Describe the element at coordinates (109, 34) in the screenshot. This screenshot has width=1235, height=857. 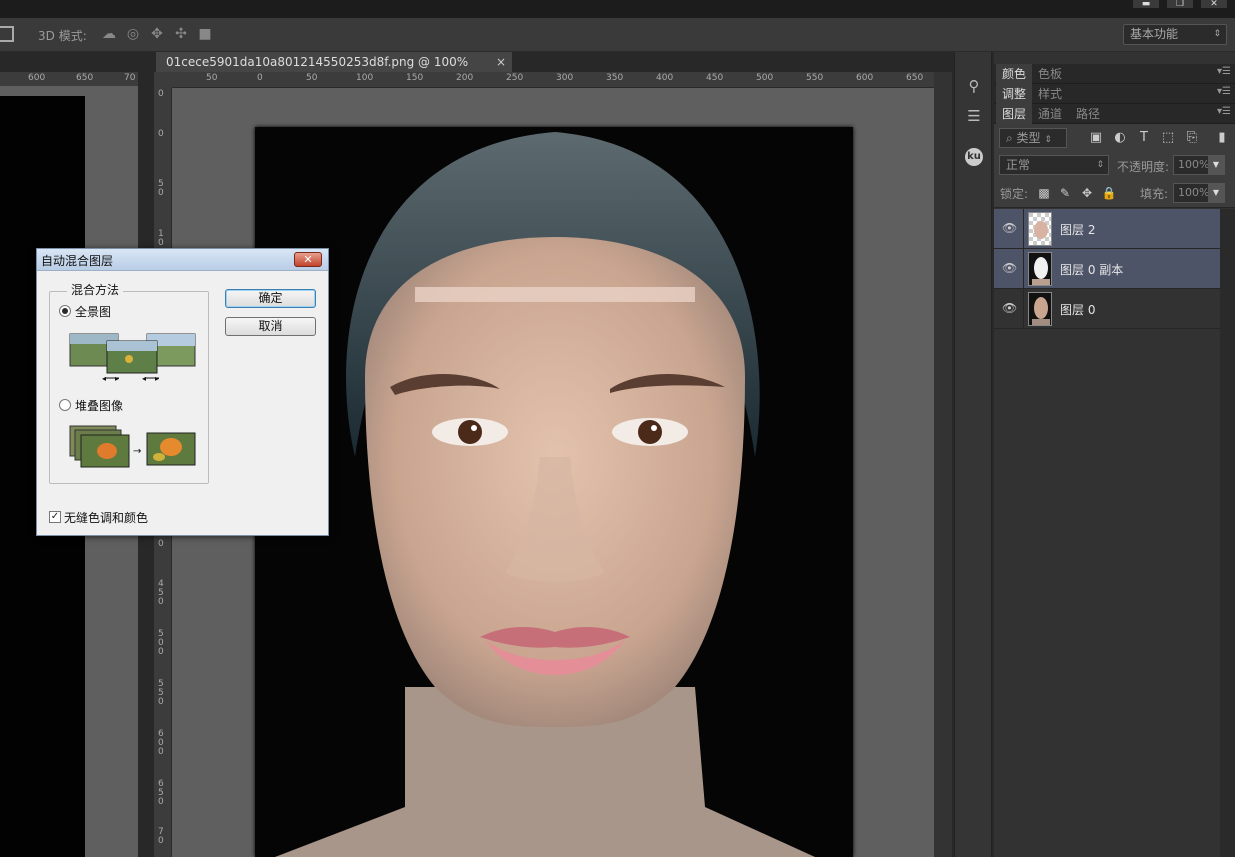
I see `rotate-3d-icon: ☁` at that location.